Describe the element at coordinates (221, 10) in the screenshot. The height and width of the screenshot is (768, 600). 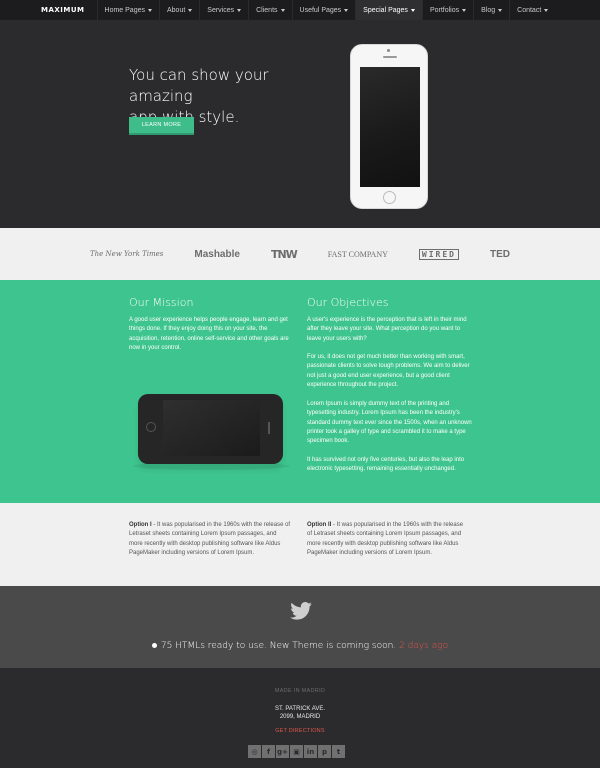
I see `nav-item-label: Services` at that location.